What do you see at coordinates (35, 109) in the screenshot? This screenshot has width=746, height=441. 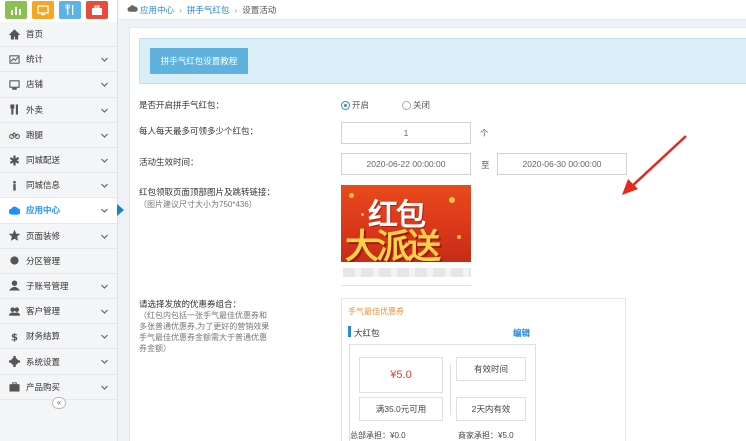 I see `sidebar-item-label: 外卖` at bounding box center [35, 109].